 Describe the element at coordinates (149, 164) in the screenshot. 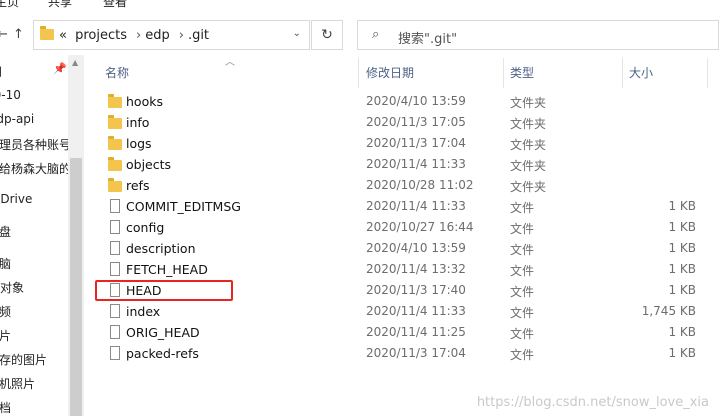

I see `file-name: objects` at that location.